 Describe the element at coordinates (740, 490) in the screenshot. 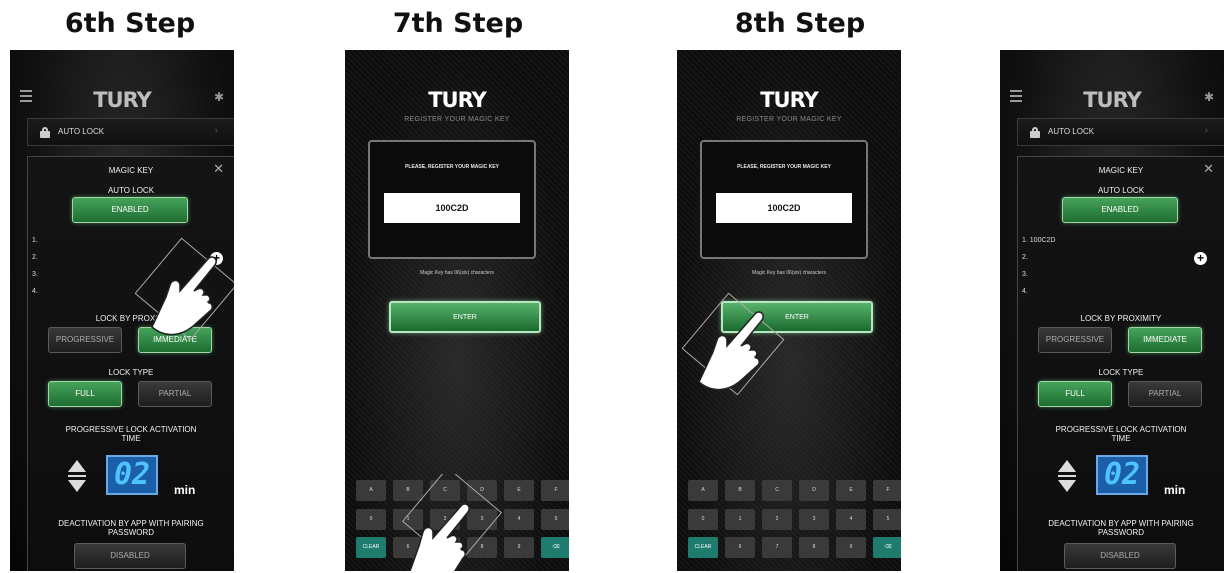

I see `key-b: B` at that location.